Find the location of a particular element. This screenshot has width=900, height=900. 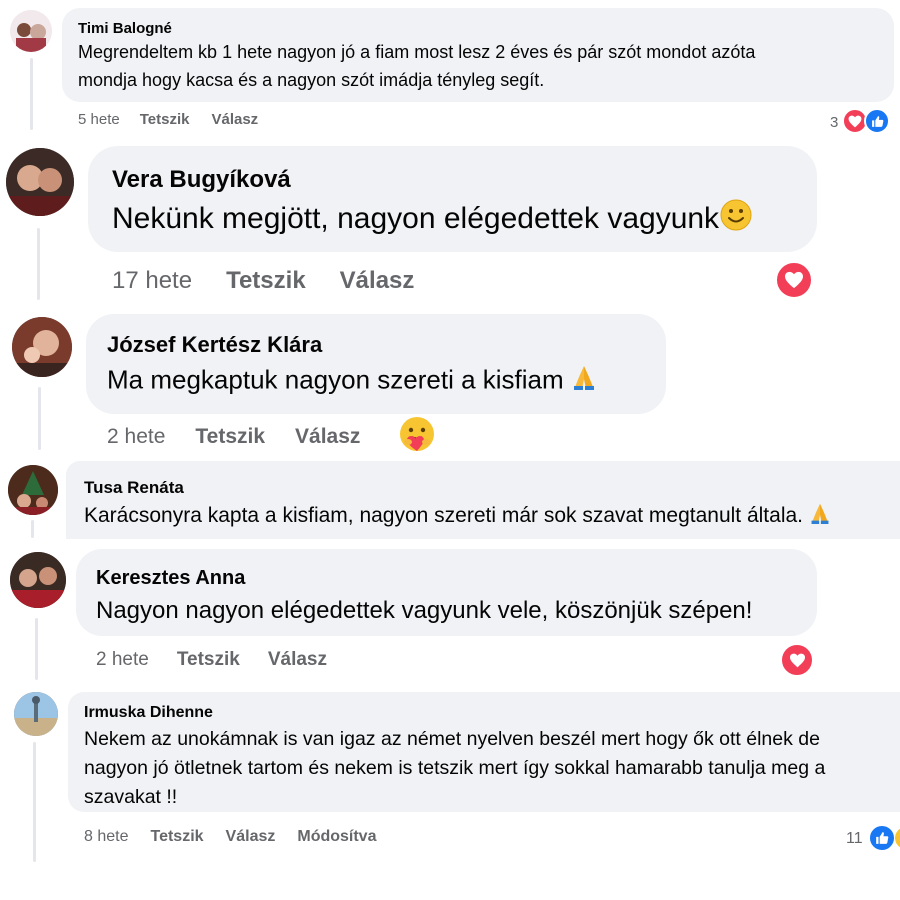

reaction-count: 11 is located at coordinates (854, 839).